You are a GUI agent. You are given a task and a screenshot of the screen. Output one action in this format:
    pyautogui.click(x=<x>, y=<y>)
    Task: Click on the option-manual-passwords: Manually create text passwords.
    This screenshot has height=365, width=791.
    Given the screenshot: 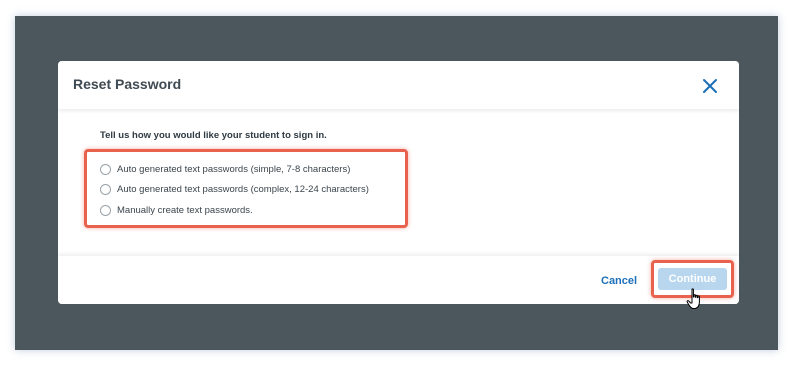 What is the action you would take?
    pyautogui.click(x=176, y=210)
    